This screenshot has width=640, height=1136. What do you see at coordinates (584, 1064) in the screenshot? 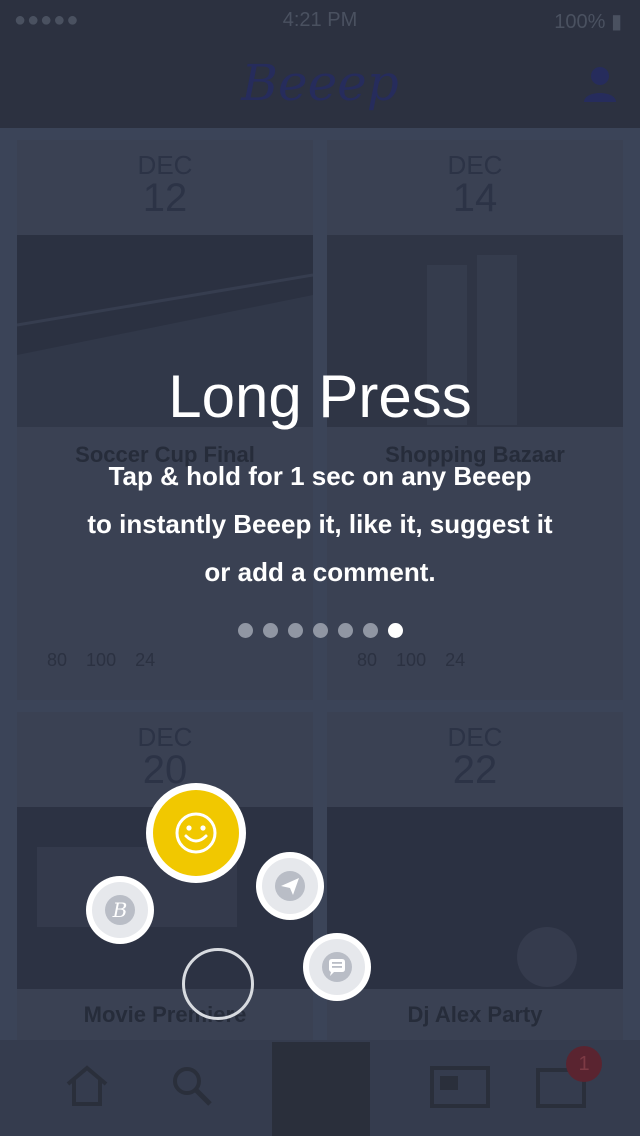
I see `notification-badge: 1` at bounding box center [584, 1064].